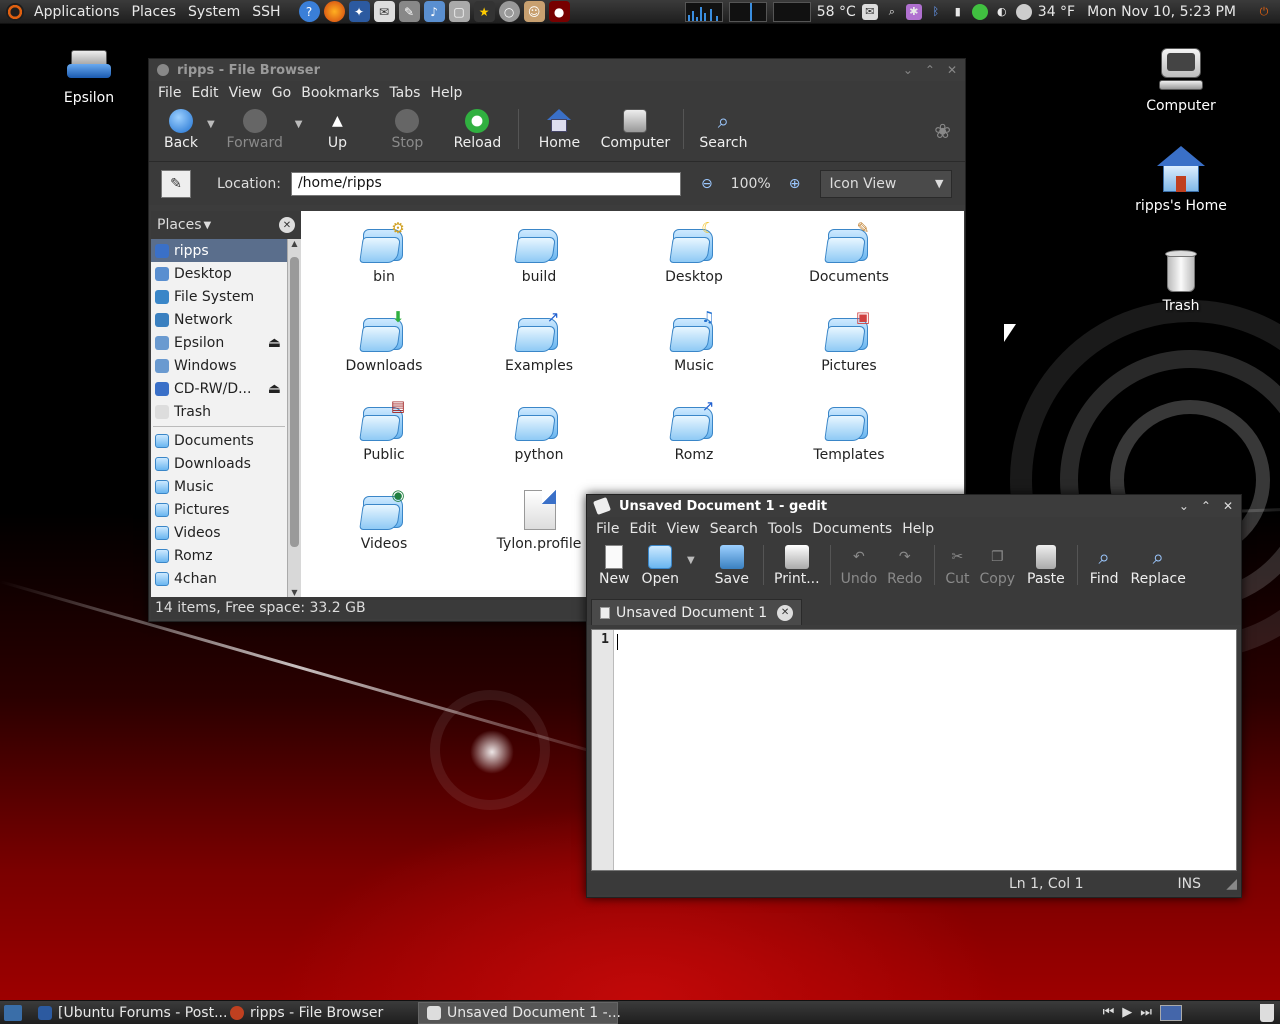  Describe the element at coordinates (446, 93) in the screenshot. I see `menu-help: Help` at that location.